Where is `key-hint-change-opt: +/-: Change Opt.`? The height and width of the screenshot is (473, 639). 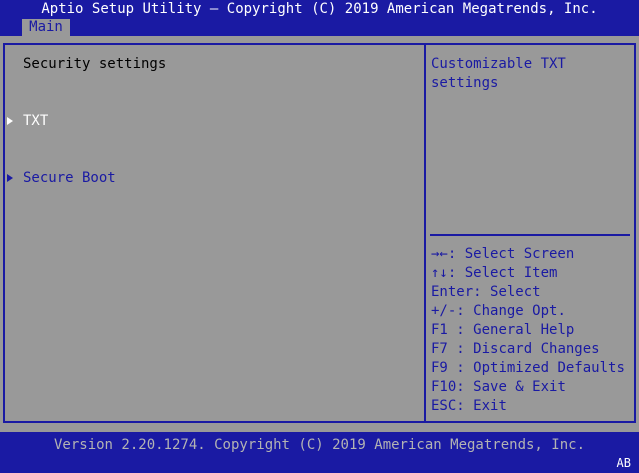
key-hint-change-opt: +/-: Change Opt. is located at coordinates (498, 311).